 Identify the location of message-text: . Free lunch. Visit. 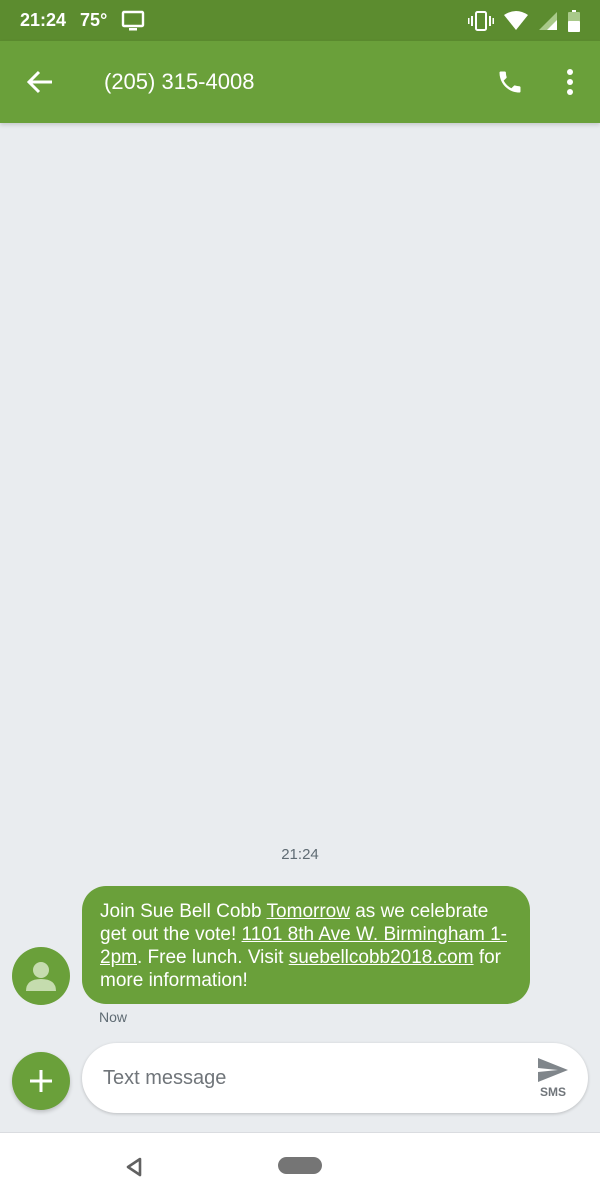
(212, 957).